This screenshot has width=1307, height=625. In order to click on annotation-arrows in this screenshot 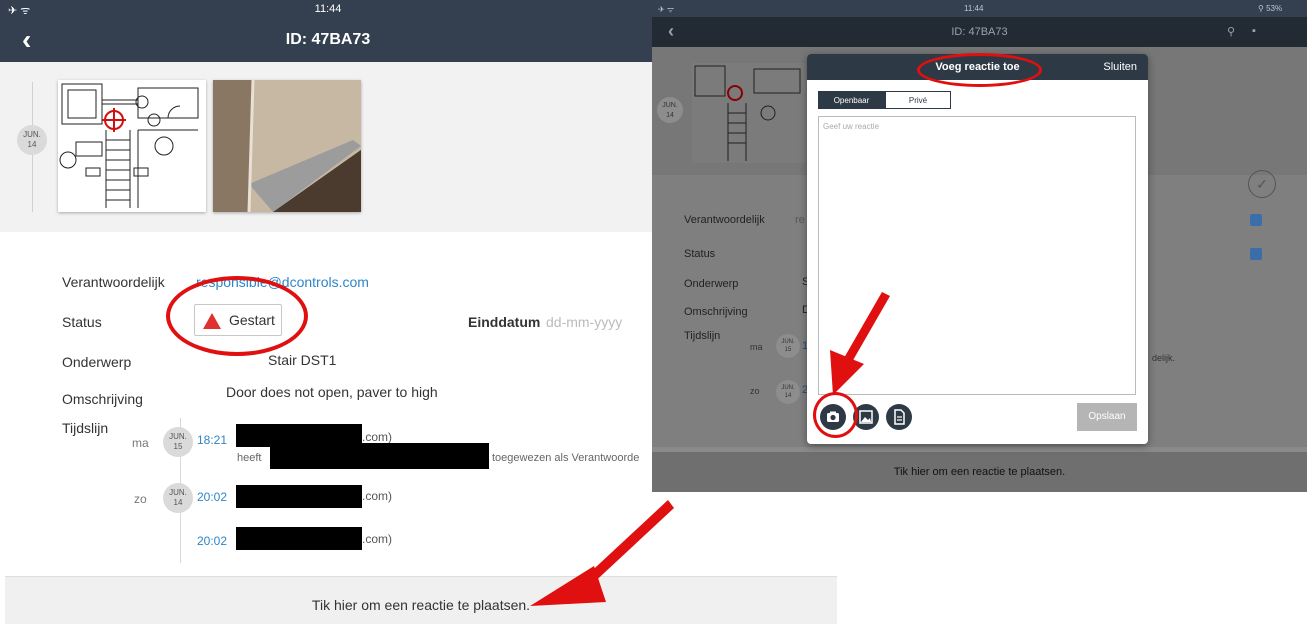, I will do `click(710, 449)`.